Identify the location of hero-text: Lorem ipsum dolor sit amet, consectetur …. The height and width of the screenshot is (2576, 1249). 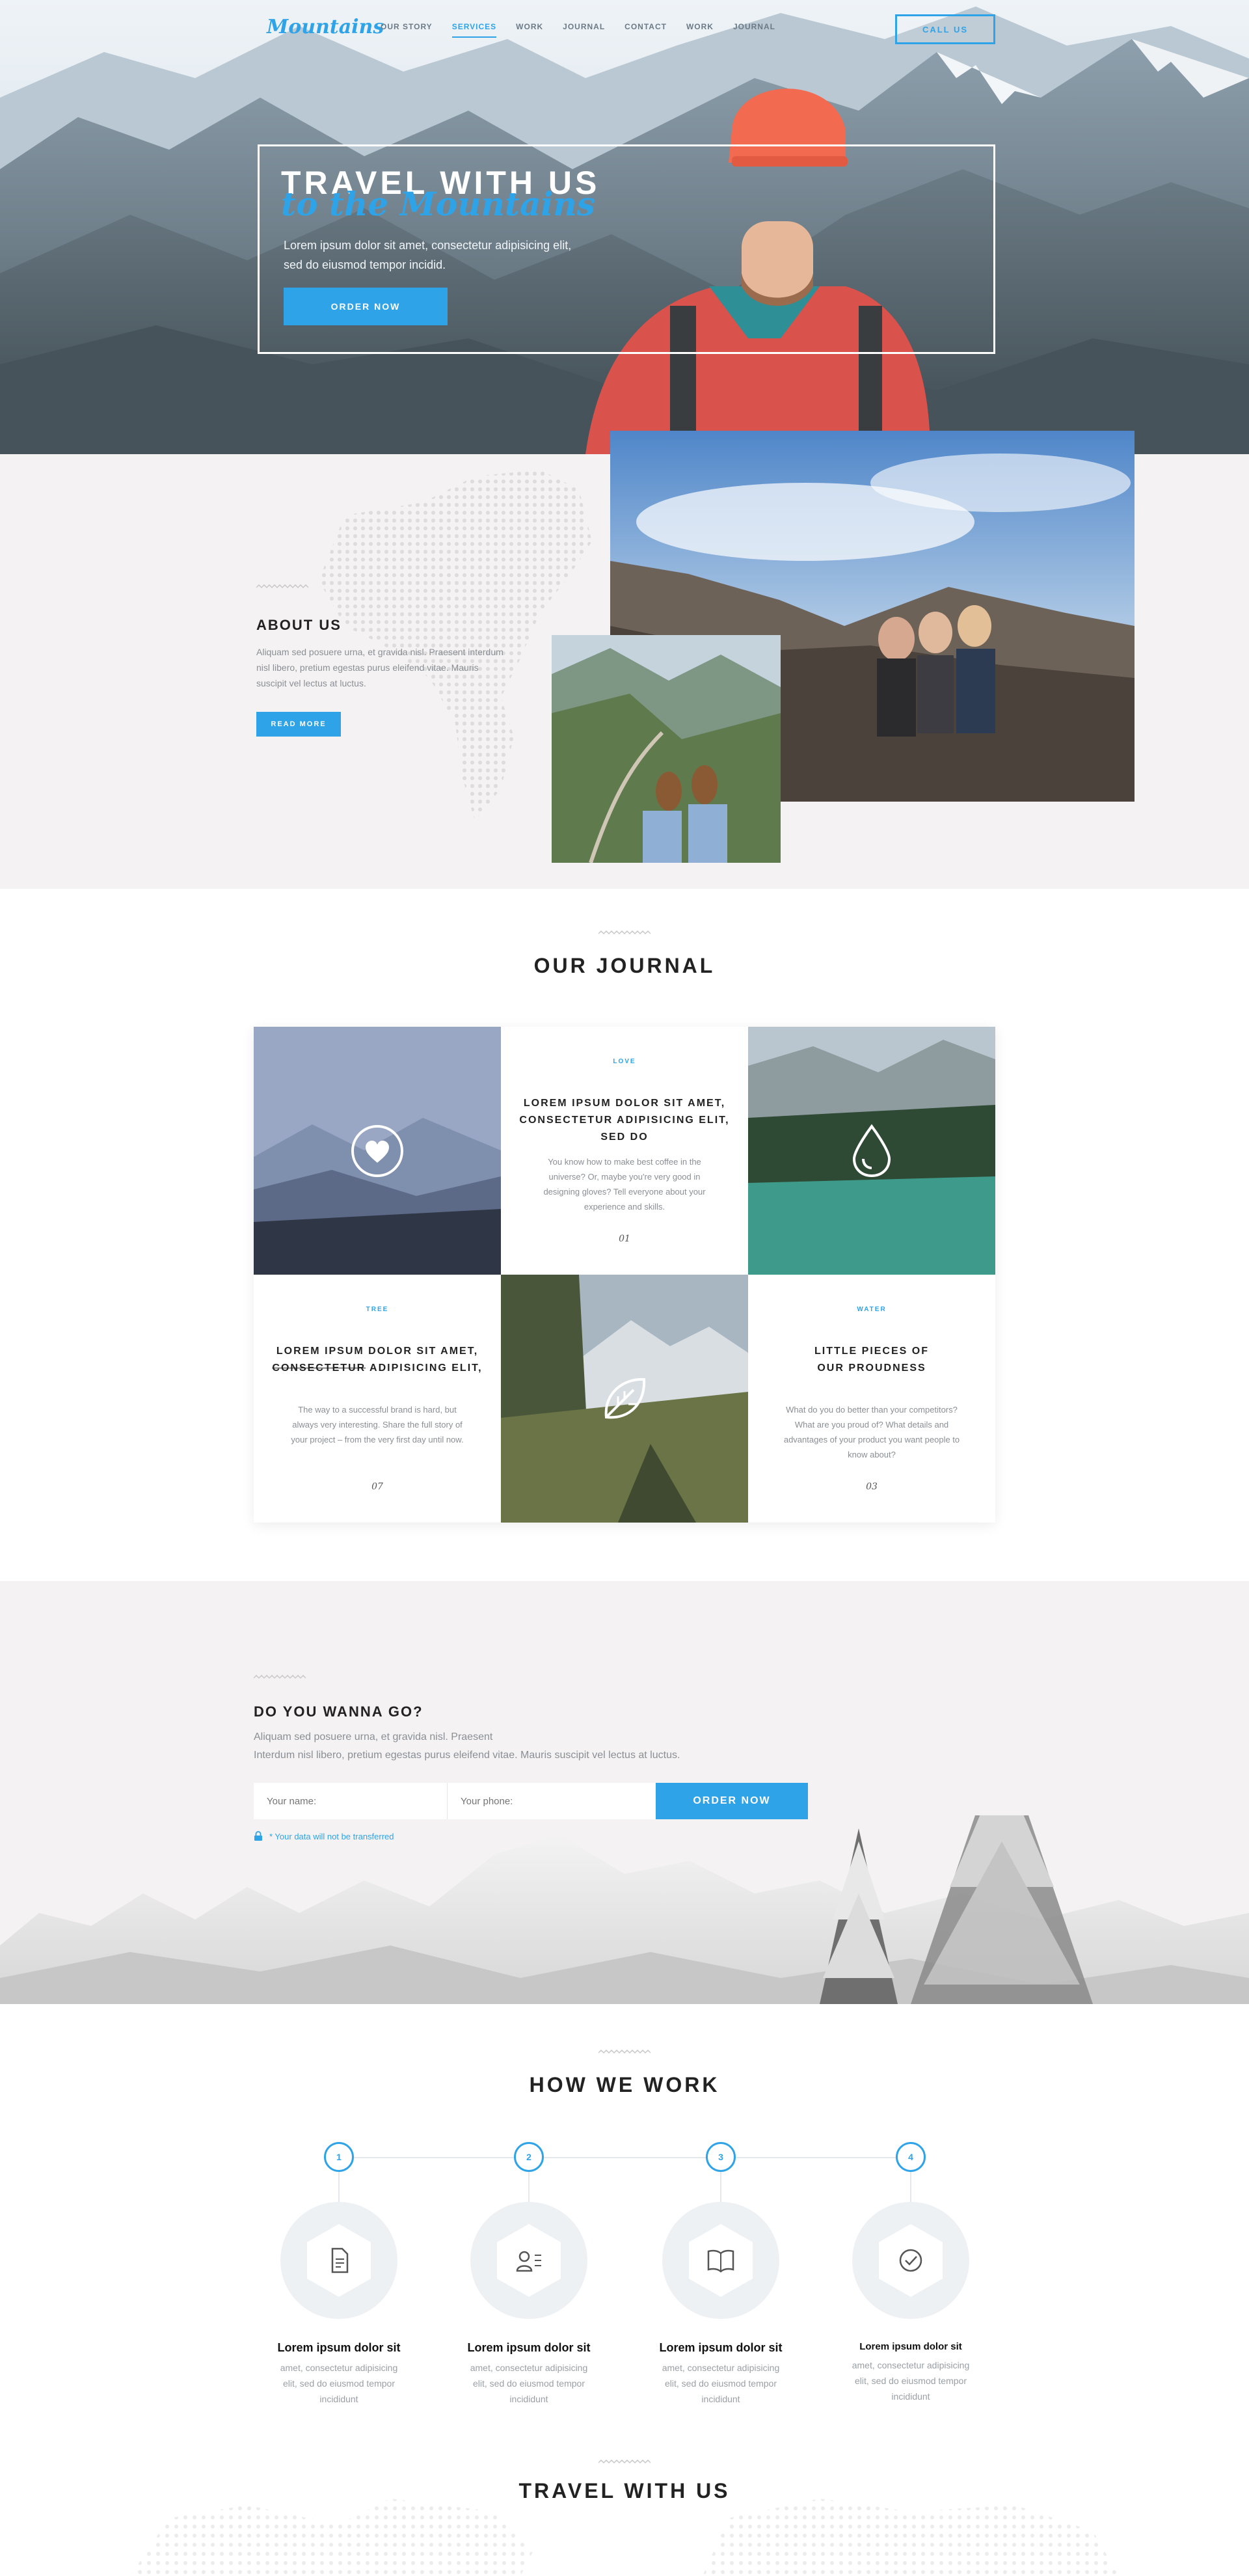
(428, 255).